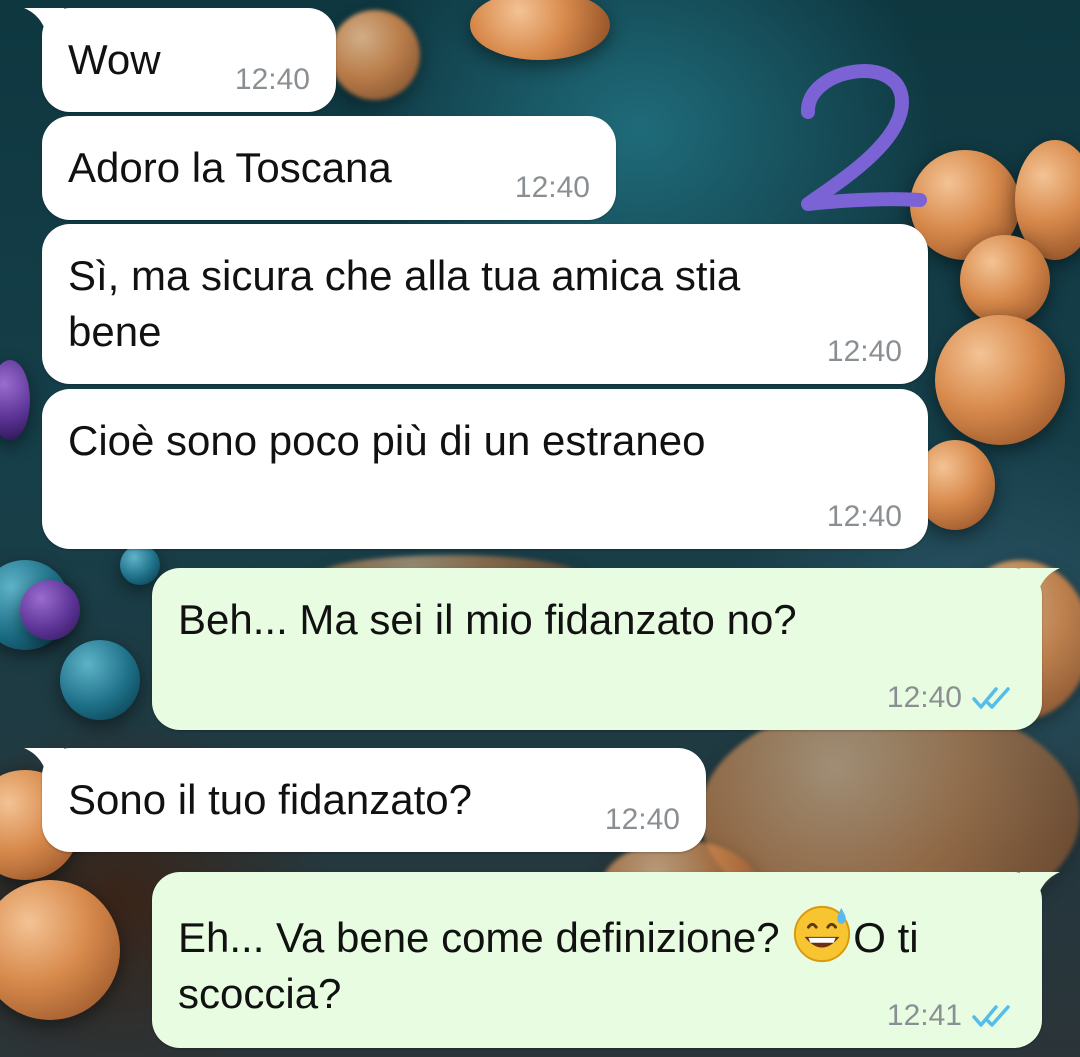 This screenshot has height=1057, width=1080. Describe the element at coordinates (864, 137) in the screenshot. I see `handwritten-annotation` at that location.